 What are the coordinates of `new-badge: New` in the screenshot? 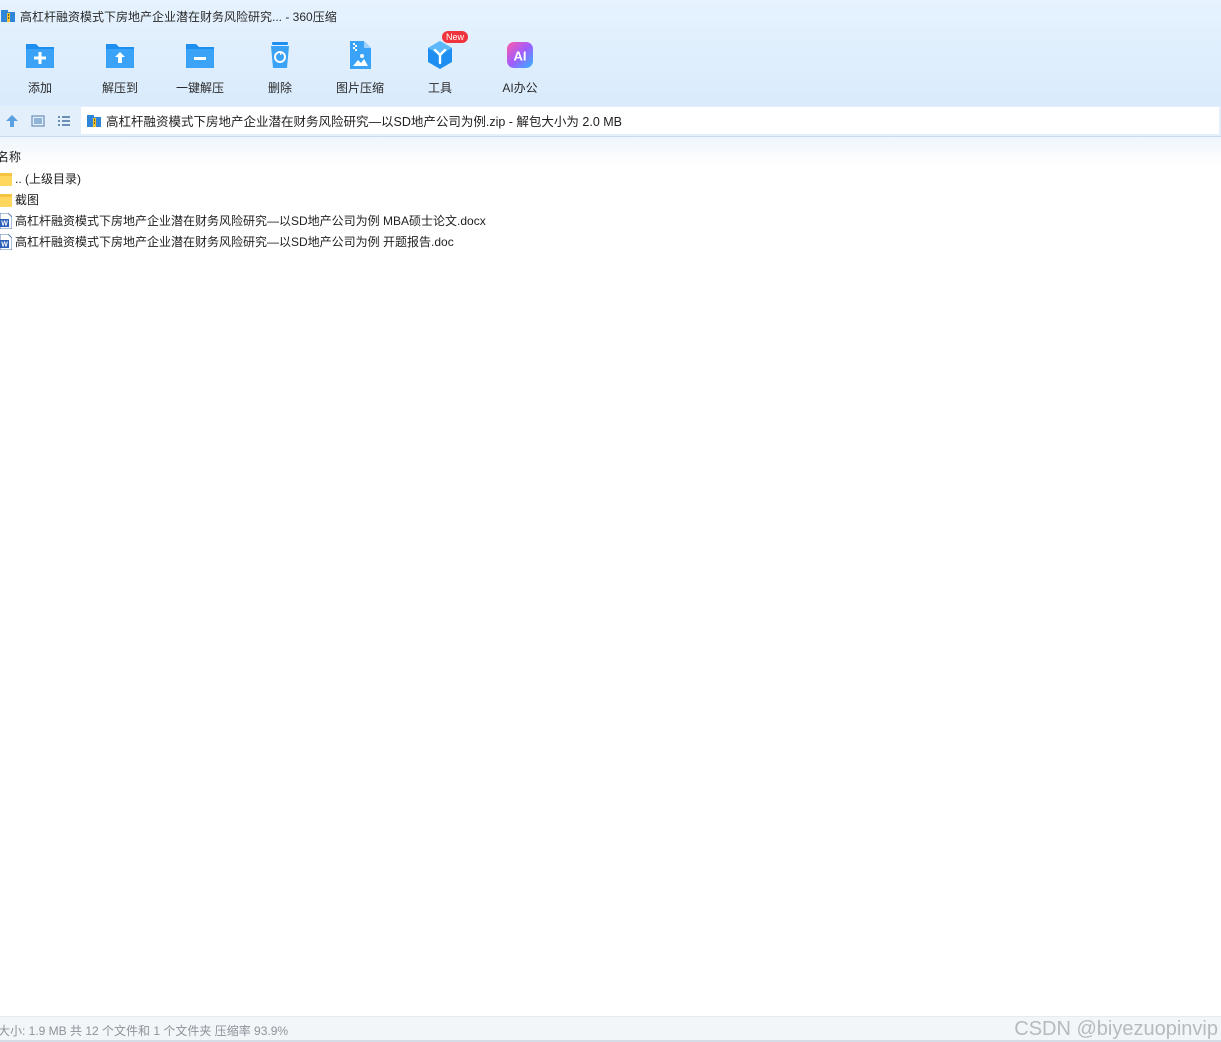 It's located at (455, 37).